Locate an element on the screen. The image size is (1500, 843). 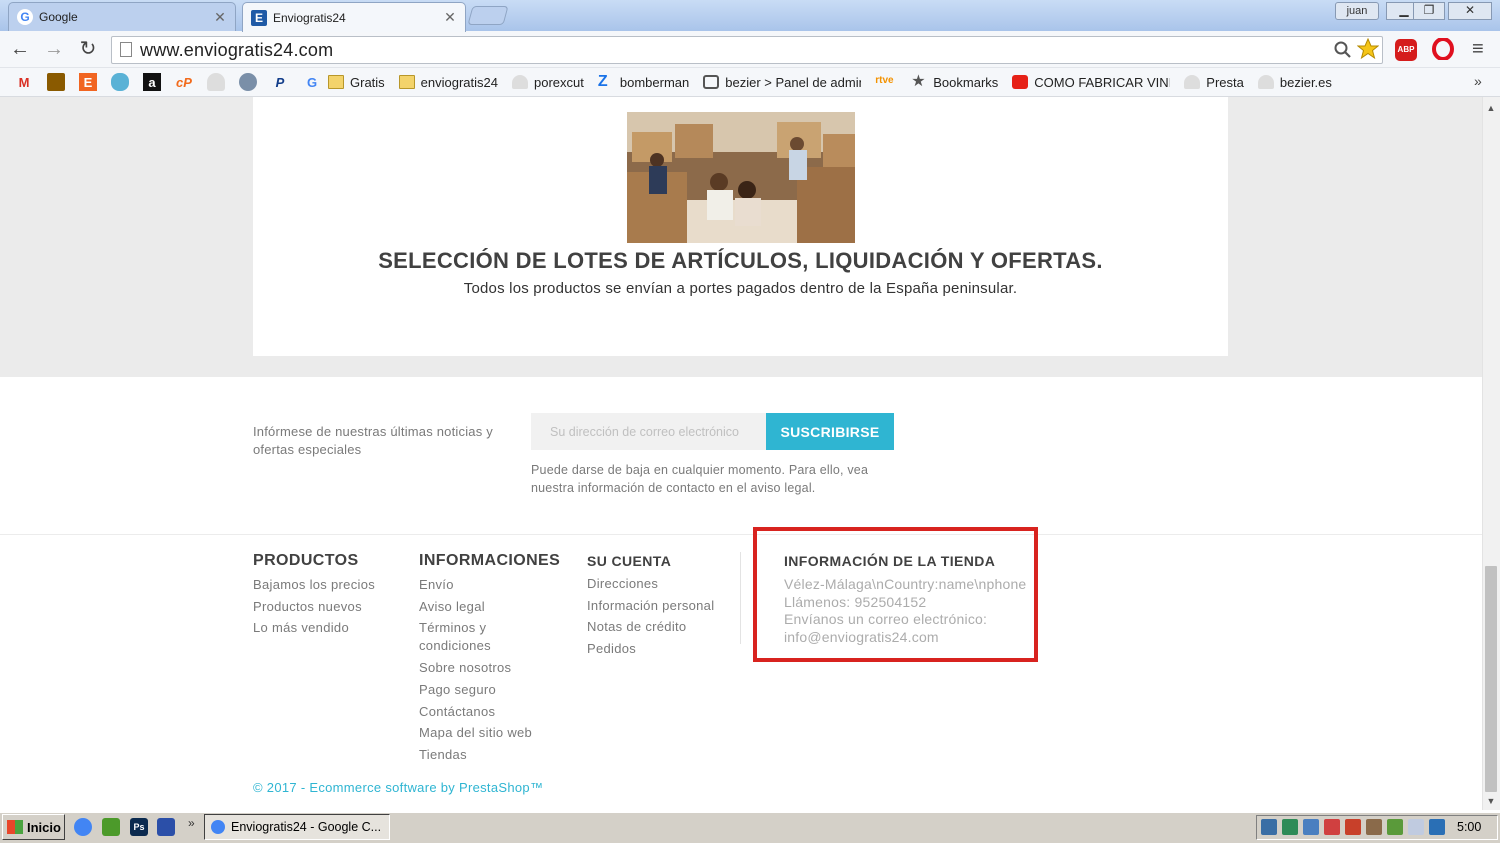
bookmark-label: bomberman is located at coordinates (654, 82).